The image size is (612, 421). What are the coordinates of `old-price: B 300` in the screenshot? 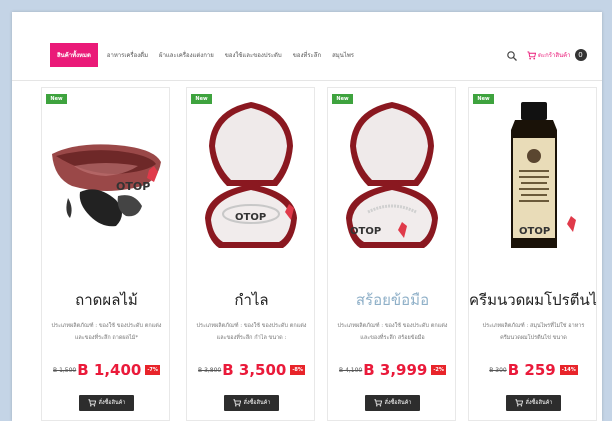 It's located at (498, 370).